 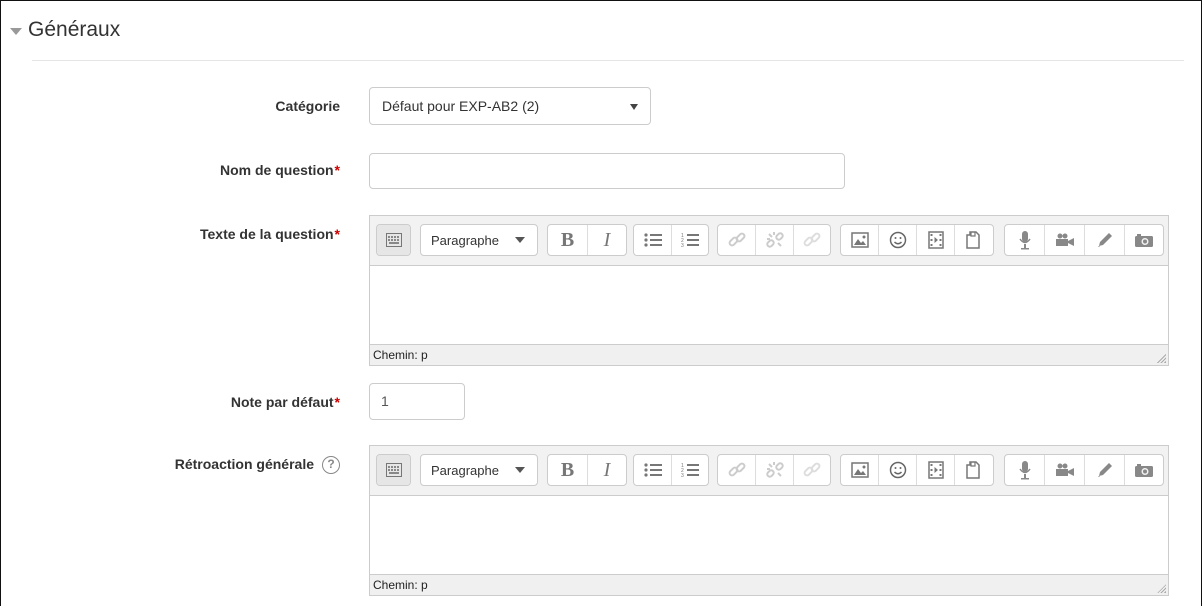 What do you see at coordinates (16, 31) in the screenshot?
I see `collapse-triangle-icon` at bounding box center [16, 31].